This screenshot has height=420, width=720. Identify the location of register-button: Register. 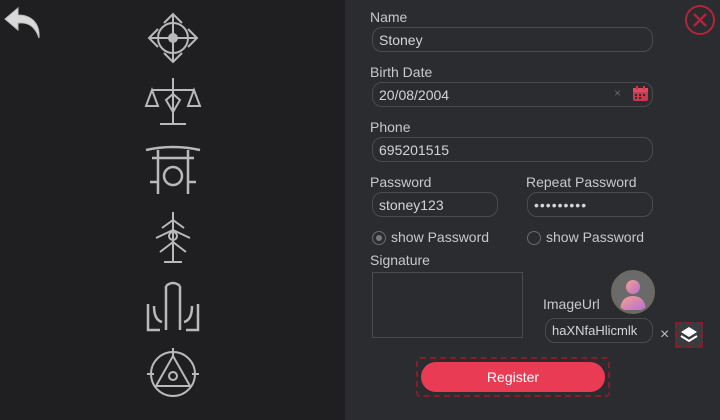
(513, 377).